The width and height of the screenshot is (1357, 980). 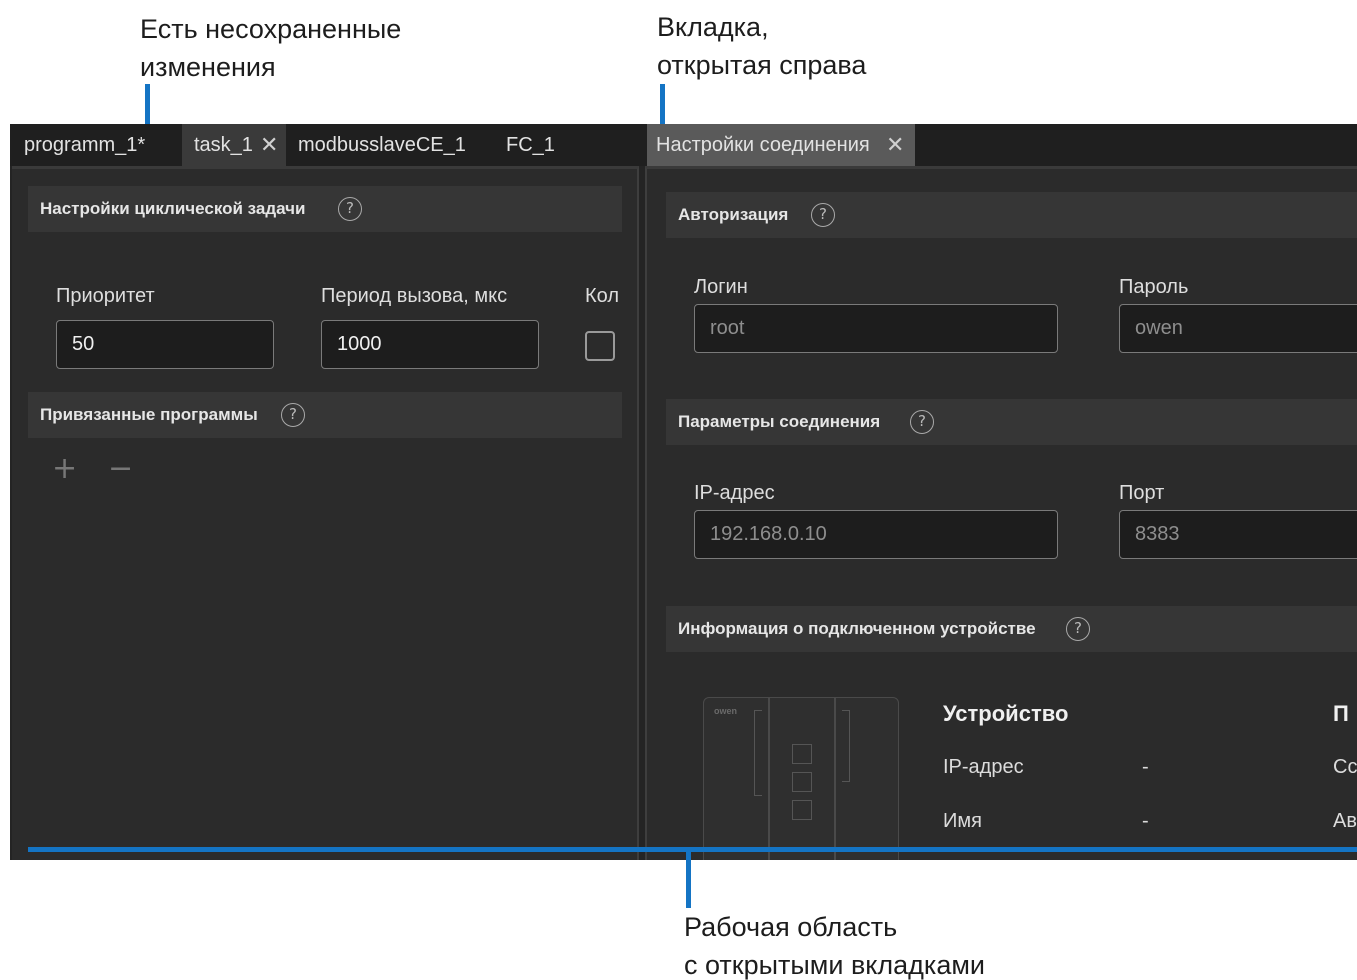 I want to click on tab-label: FC_1, so click(x=530, y=145).